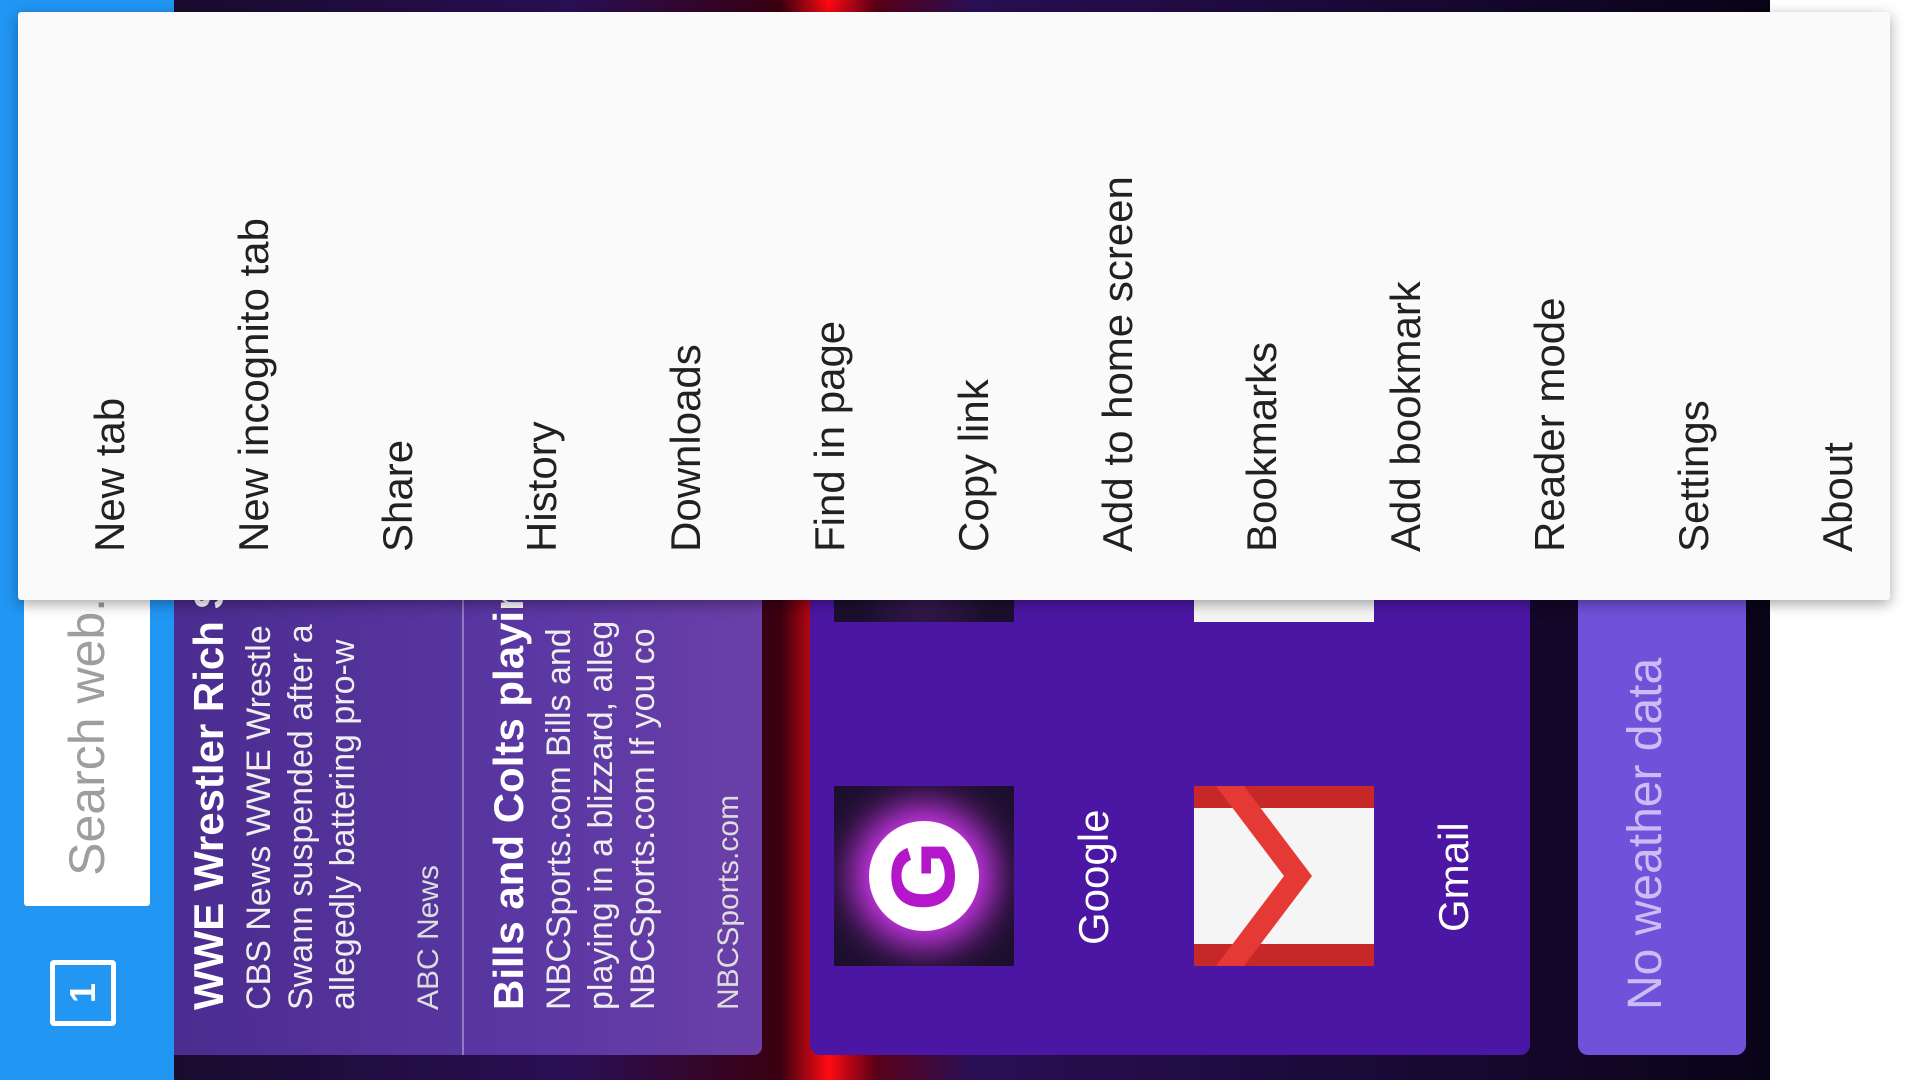 The height and width of the screenshot is (1080, 1920). I want to click on speed-dial-label: Gmail, so click(1454, 877).